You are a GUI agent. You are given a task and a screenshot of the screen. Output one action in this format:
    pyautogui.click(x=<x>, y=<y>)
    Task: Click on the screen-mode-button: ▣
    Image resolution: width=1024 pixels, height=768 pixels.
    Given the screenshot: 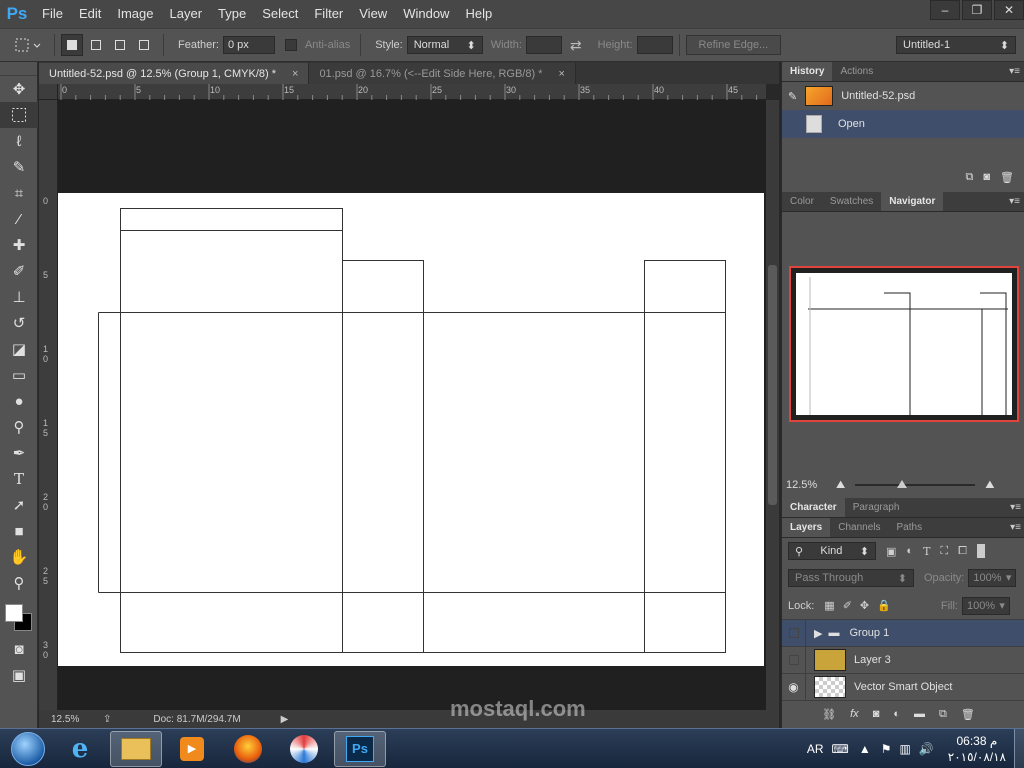 What is the action you would take?
    pyautogui.click(x=19, y=675)
    